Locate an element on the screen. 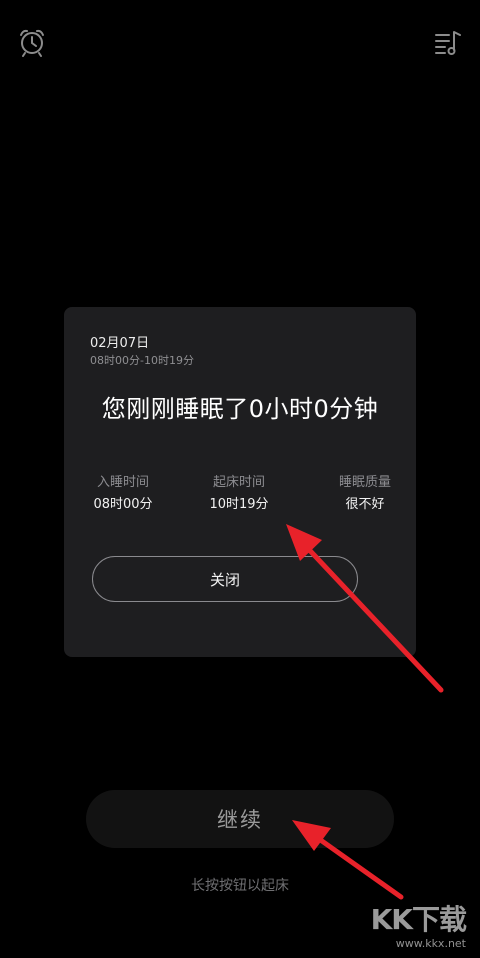  music-playlist-icon is located at coordinates (448, 42).